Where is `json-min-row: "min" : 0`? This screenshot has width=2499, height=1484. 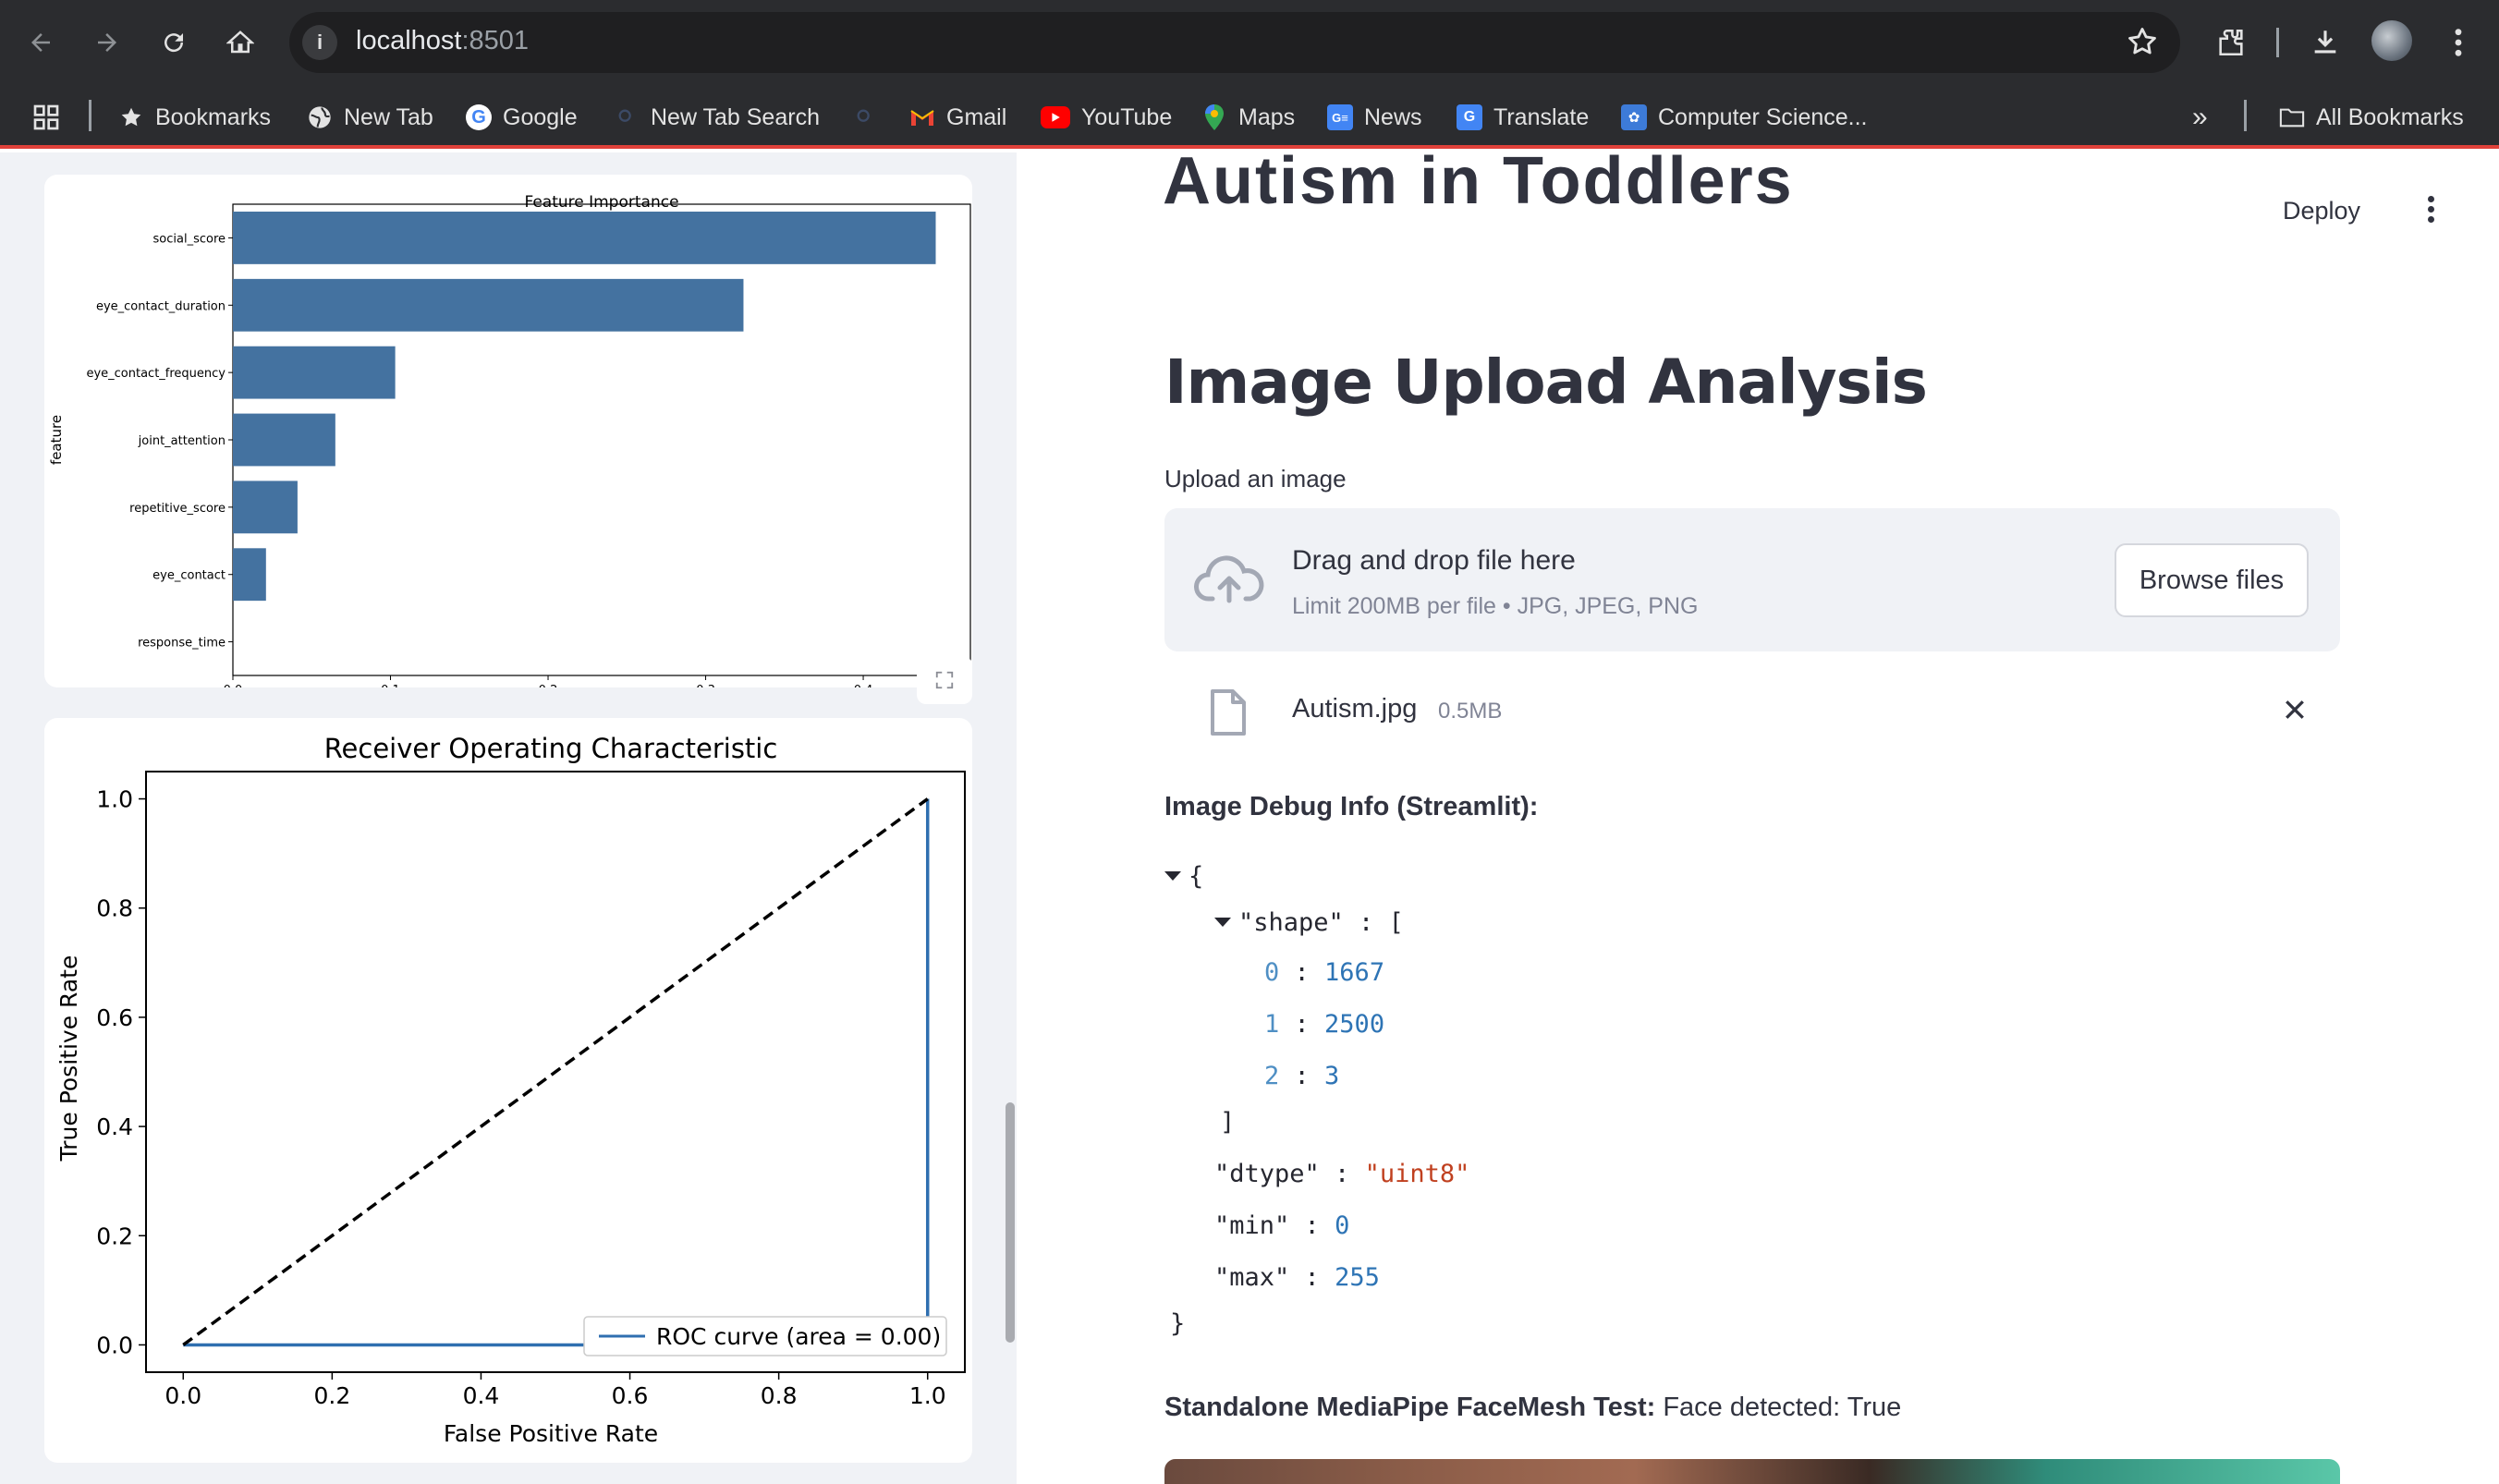 json-min-row: "min" : 0 is located at coordinates (1282, 1225).